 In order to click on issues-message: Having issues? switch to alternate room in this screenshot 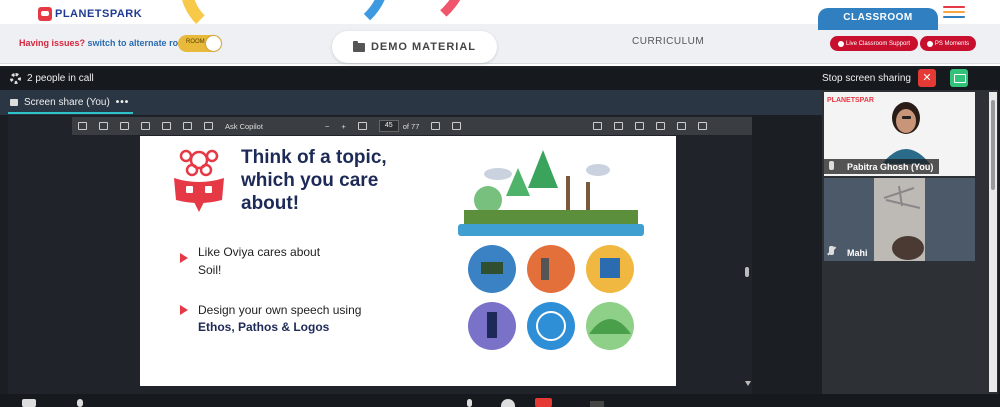, I will do `click(105, 43)`.